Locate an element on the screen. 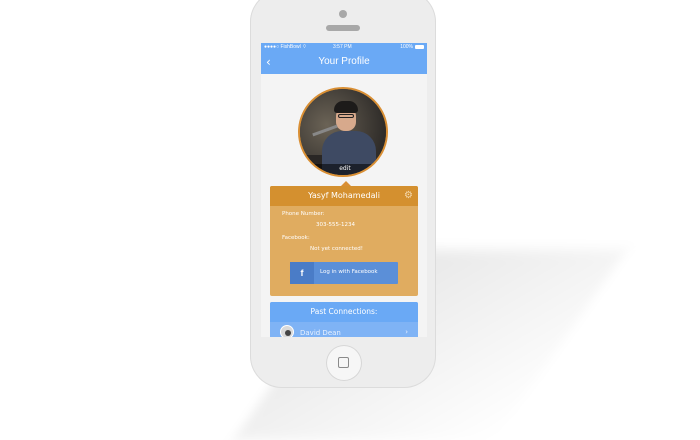 The width and height of the screenshot is (700, 440). avatar-photo-hair is located at coordinates (346, 107).